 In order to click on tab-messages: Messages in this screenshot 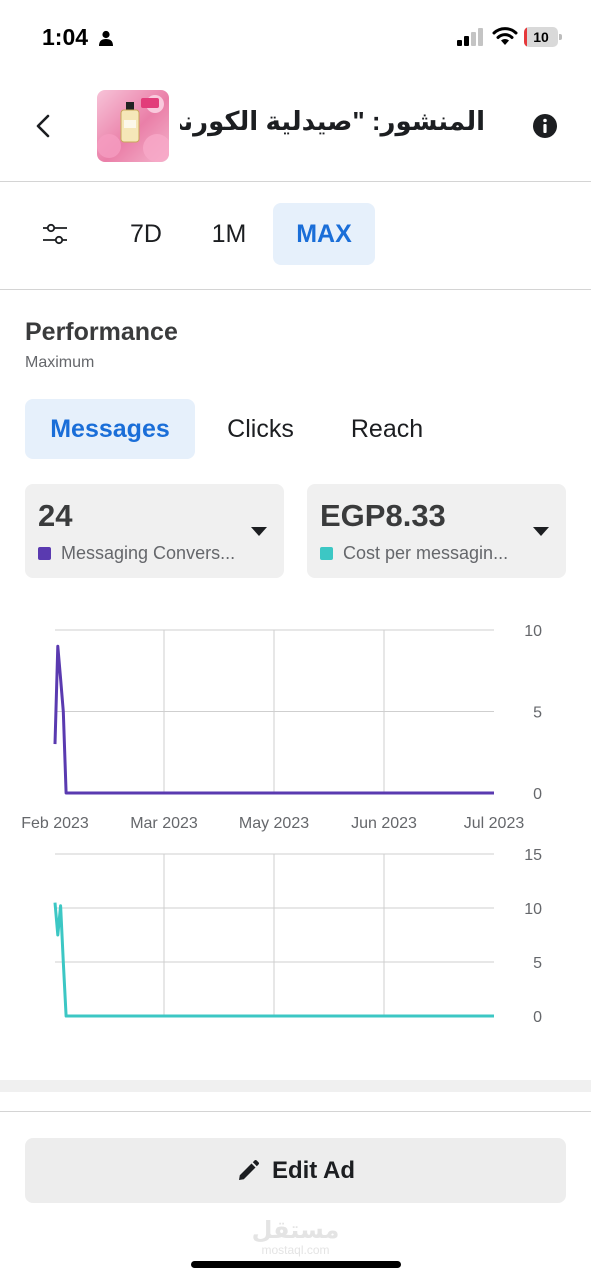, I will do `click(110, 429)`.